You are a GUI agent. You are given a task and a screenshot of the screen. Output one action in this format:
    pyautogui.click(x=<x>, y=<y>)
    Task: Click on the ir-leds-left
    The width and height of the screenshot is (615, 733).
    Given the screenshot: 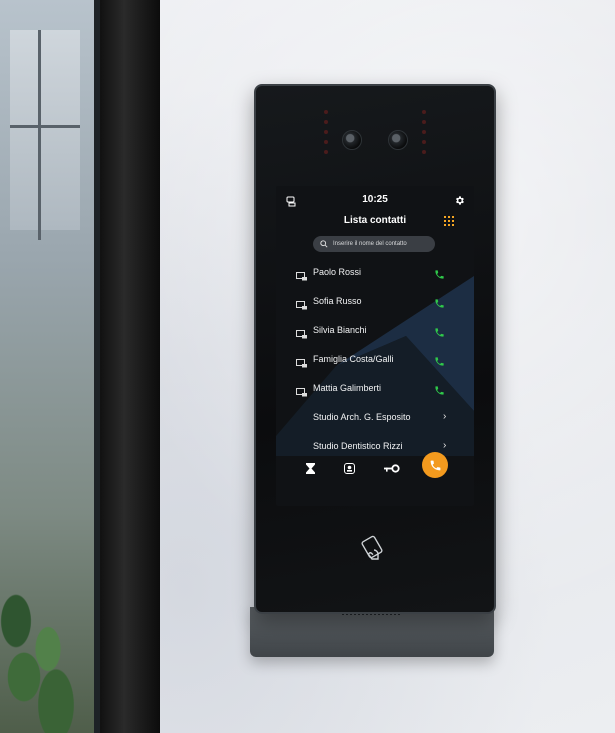 What is the action you would take?
    pyautogui.click(x=326, y=135)
    